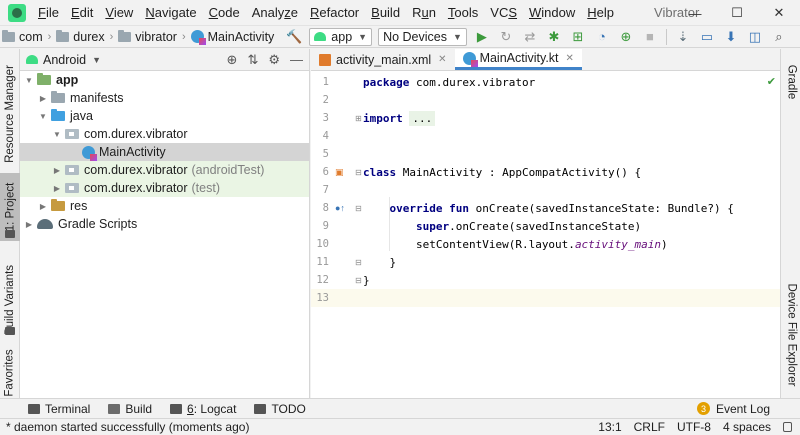  Describe the element at coordinates (10, 373) in the screenshot. I see `tab-favorites: Favorites` at that location.